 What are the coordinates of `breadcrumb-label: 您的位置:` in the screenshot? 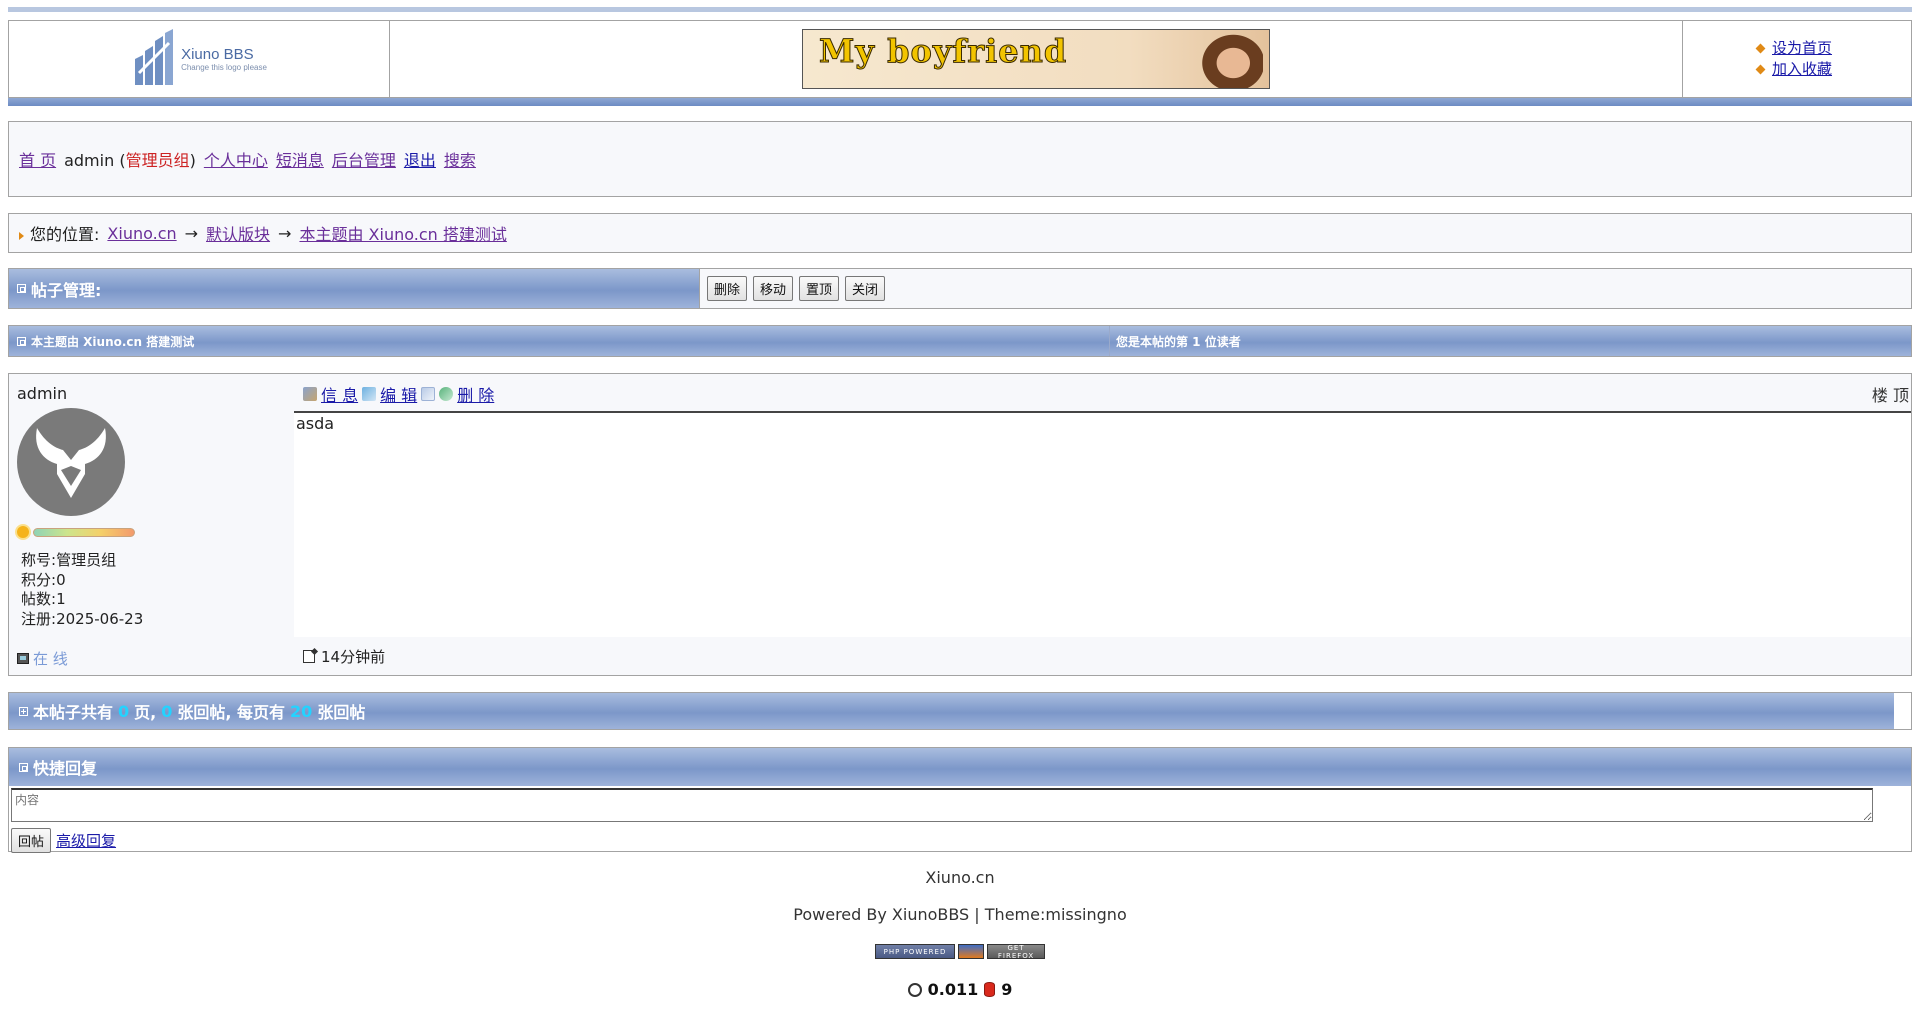 It's located at (65, 234).